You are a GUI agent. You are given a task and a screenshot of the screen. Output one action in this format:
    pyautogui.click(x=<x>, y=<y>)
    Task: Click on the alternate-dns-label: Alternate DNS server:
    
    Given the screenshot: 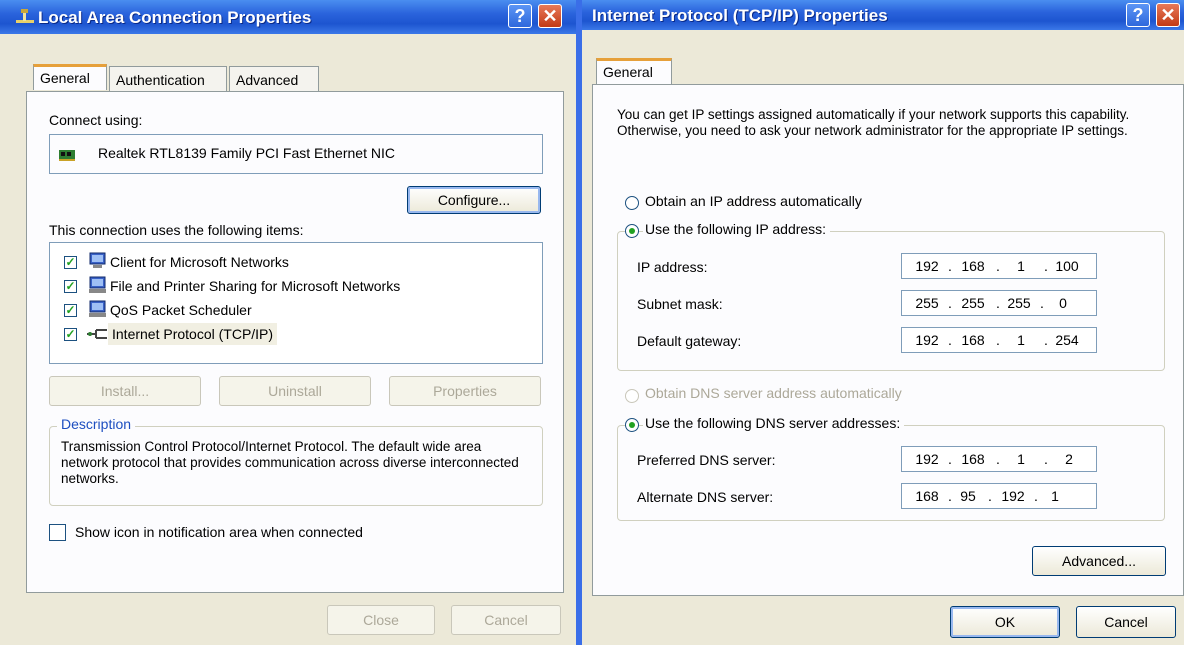 What is the action you would take?
    pyautogui.click(x=705, y=497)
    